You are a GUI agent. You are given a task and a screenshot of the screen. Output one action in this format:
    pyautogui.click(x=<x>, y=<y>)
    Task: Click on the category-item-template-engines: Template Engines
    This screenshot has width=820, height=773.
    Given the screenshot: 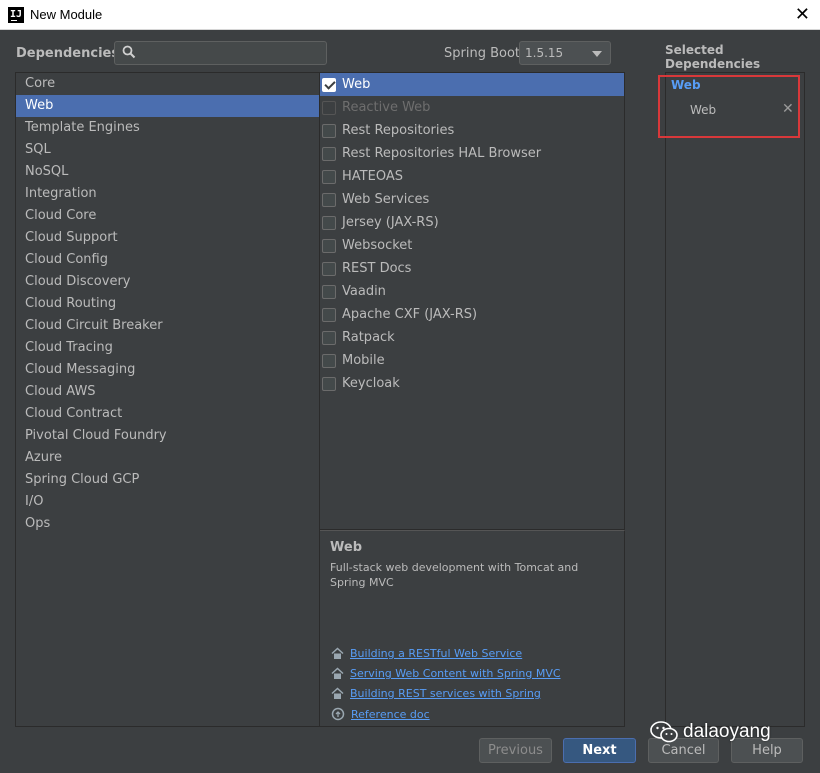 What is the action you would take?
    pyautogui.click(x=167, y=128)
    